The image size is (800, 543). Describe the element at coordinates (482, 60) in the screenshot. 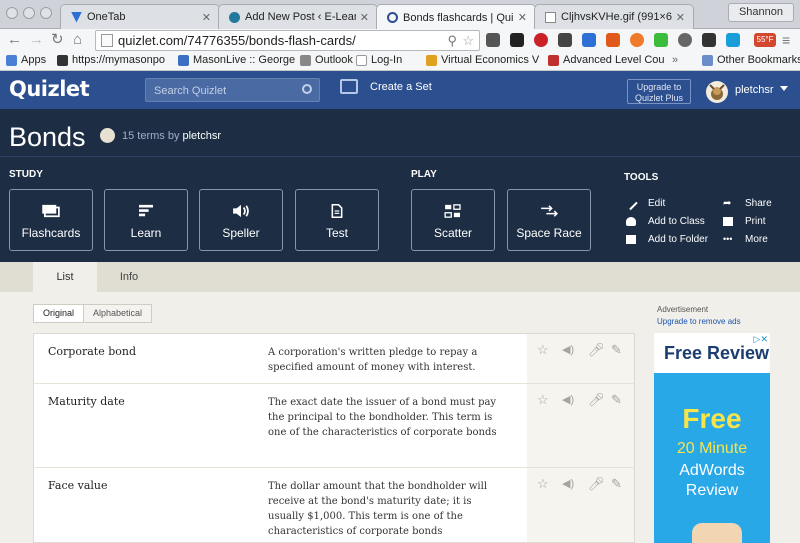

I see `bookmark-virtual-economics: Virtual Economics V` at that location.